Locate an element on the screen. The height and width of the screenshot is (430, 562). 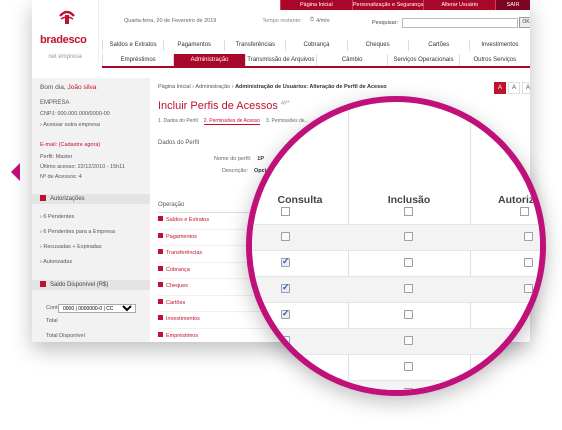
brand-subtitle: net empresa is located at coordinates (65, 57).